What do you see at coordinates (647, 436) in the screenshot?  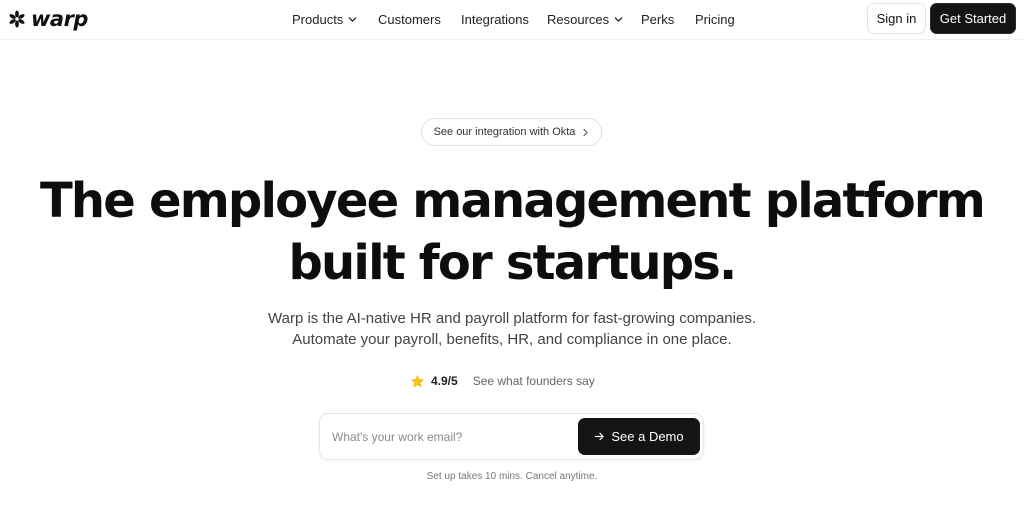 I see `see-demo-label: See a Demo` at bounding box center [647, 436].